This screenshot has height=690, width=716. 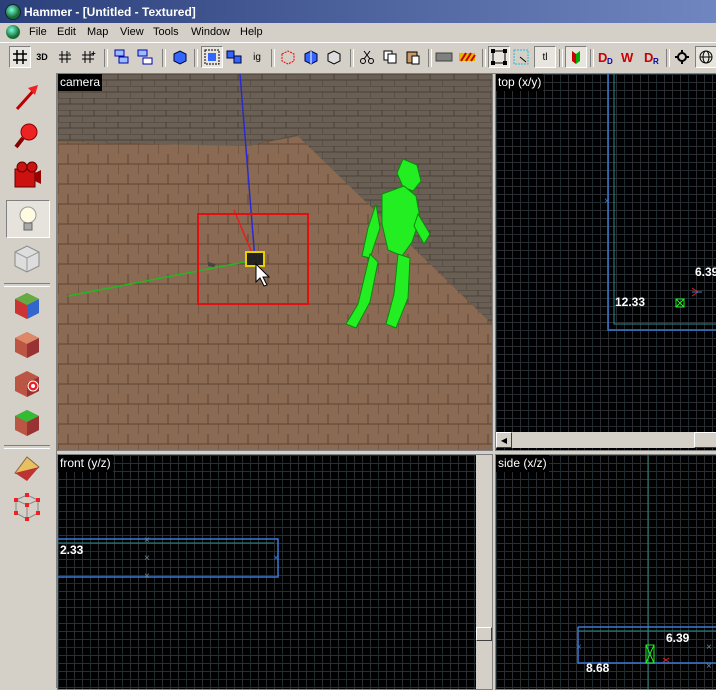 What do you see at coordinates (38, 32) in the screenshot?
I see `menu-file: File` at bounding box center [38, 32].